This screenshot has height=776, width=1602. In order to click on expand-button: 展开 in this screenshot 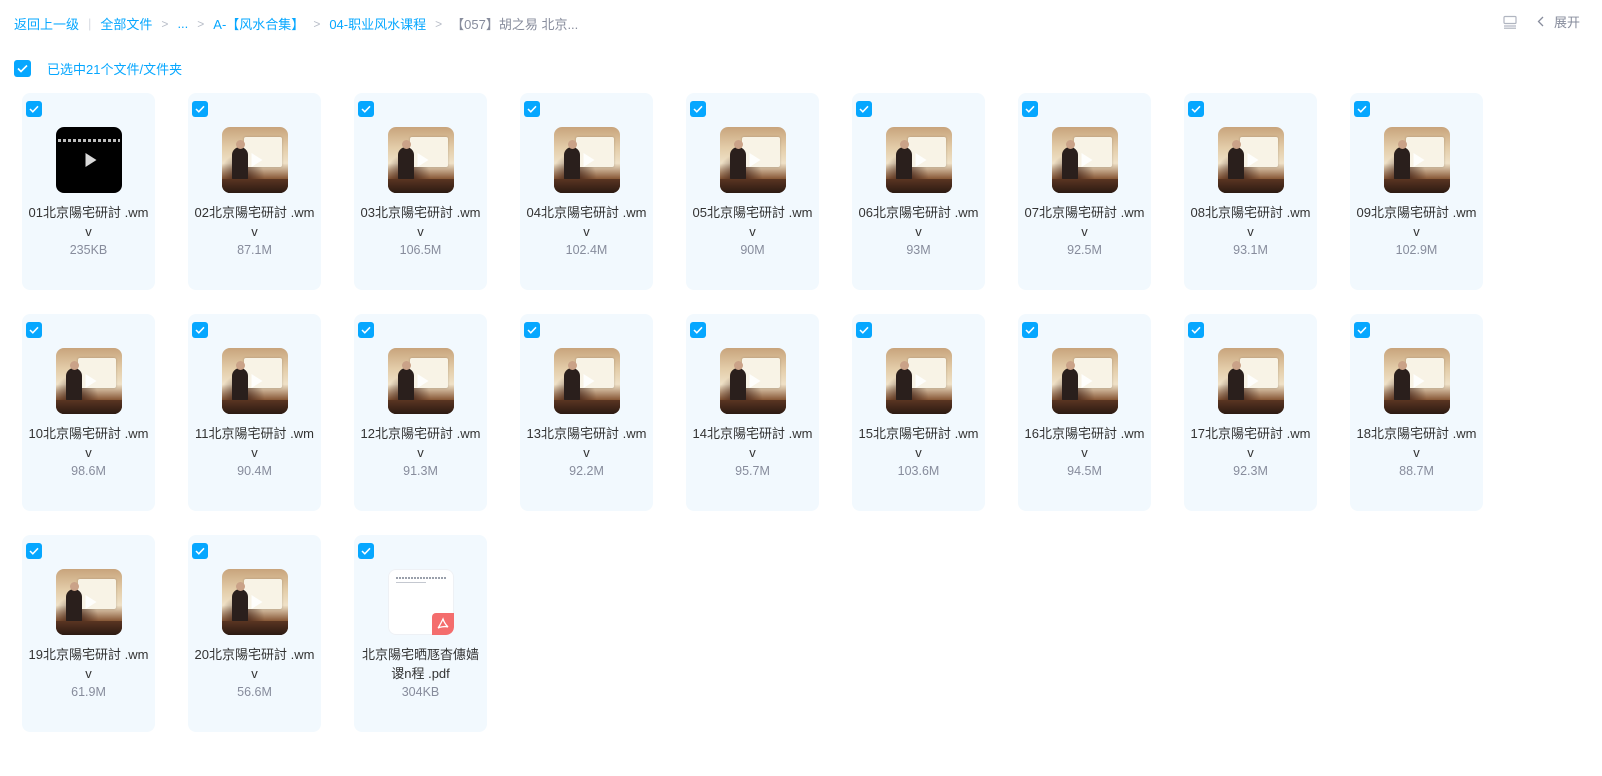, I will do `click(1558, 21)`.